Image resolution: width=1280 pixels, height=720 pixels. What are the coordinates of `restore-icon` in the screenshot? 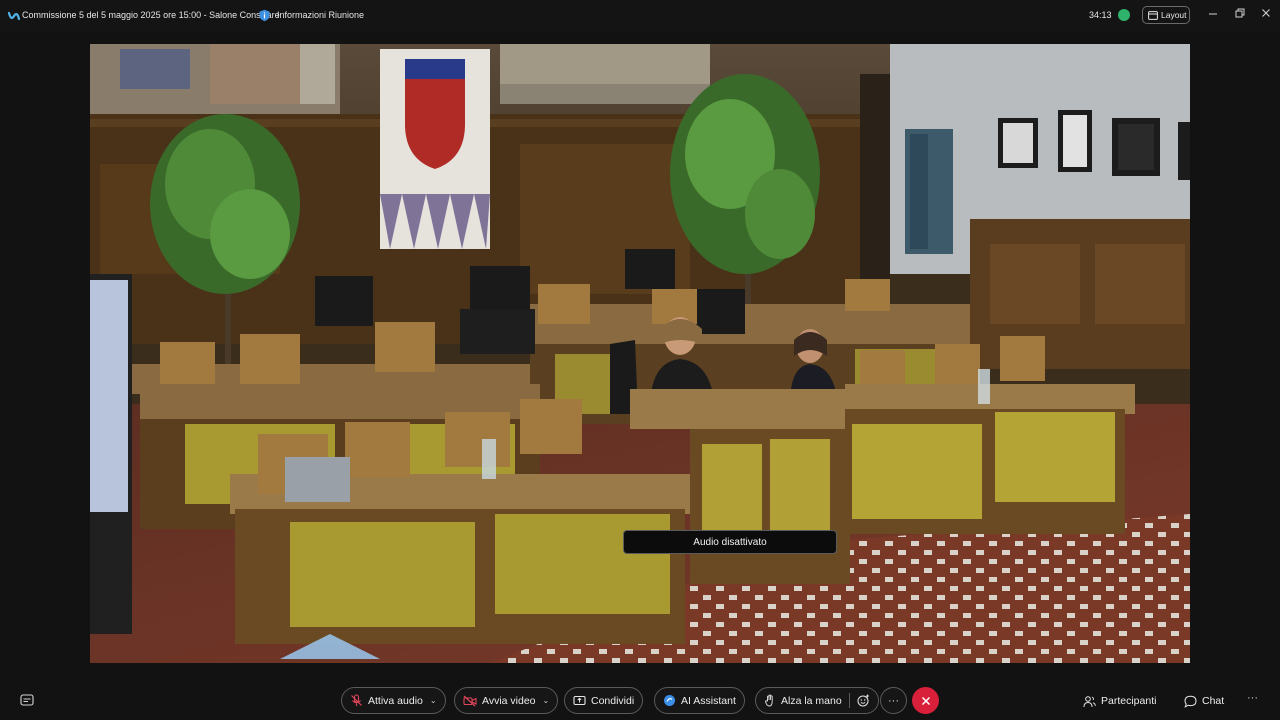 It's located at (1240, 15).